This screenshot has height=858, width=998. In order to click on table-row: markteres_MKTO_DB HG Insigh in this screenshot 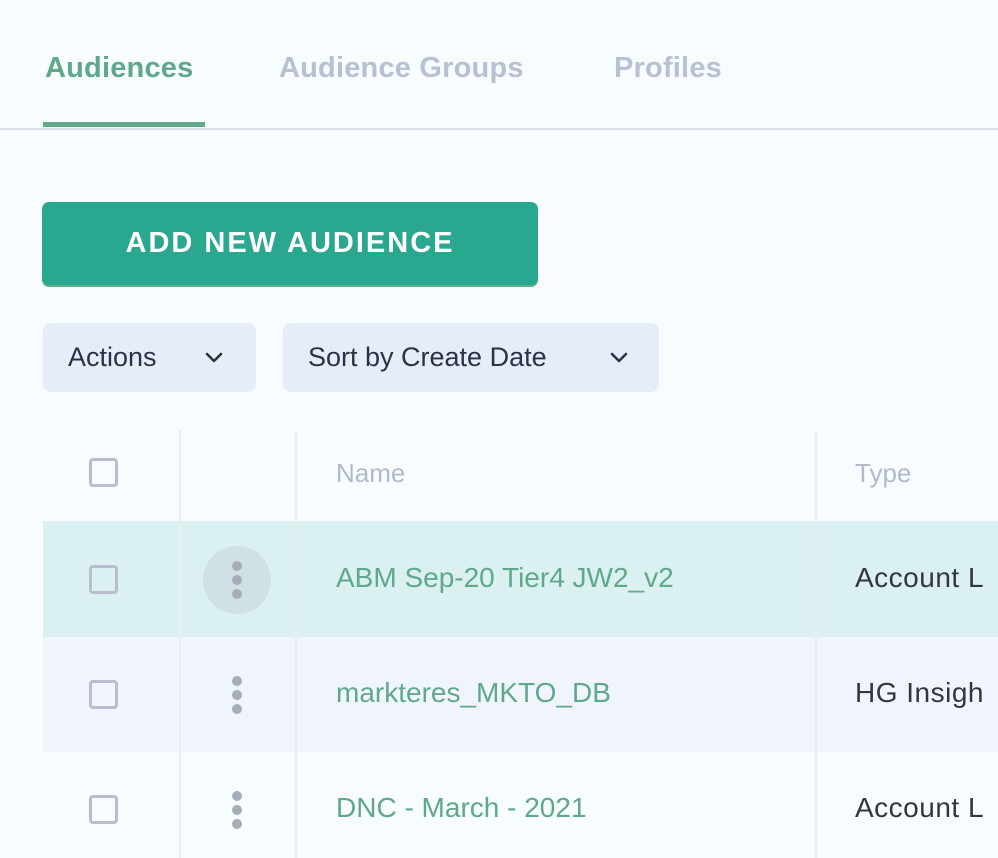, I will do `click(520, 694)`.